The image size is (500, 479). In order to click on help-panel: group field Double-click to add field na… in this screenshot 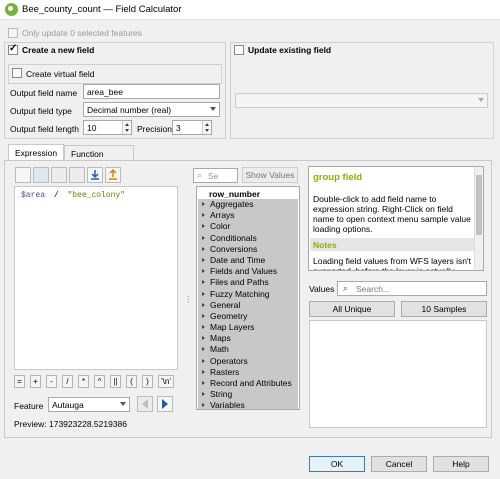, I will do `click(396, 218)`.